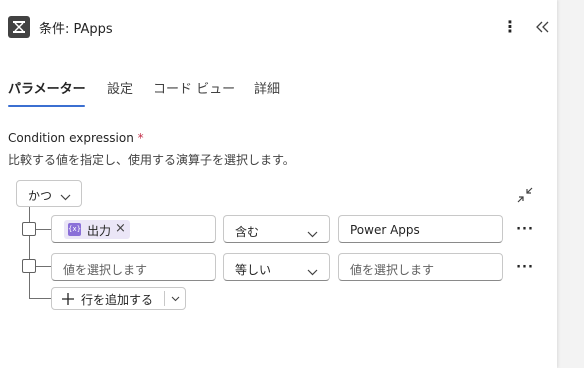  I want to click on tree-connector, so click(29, 252).